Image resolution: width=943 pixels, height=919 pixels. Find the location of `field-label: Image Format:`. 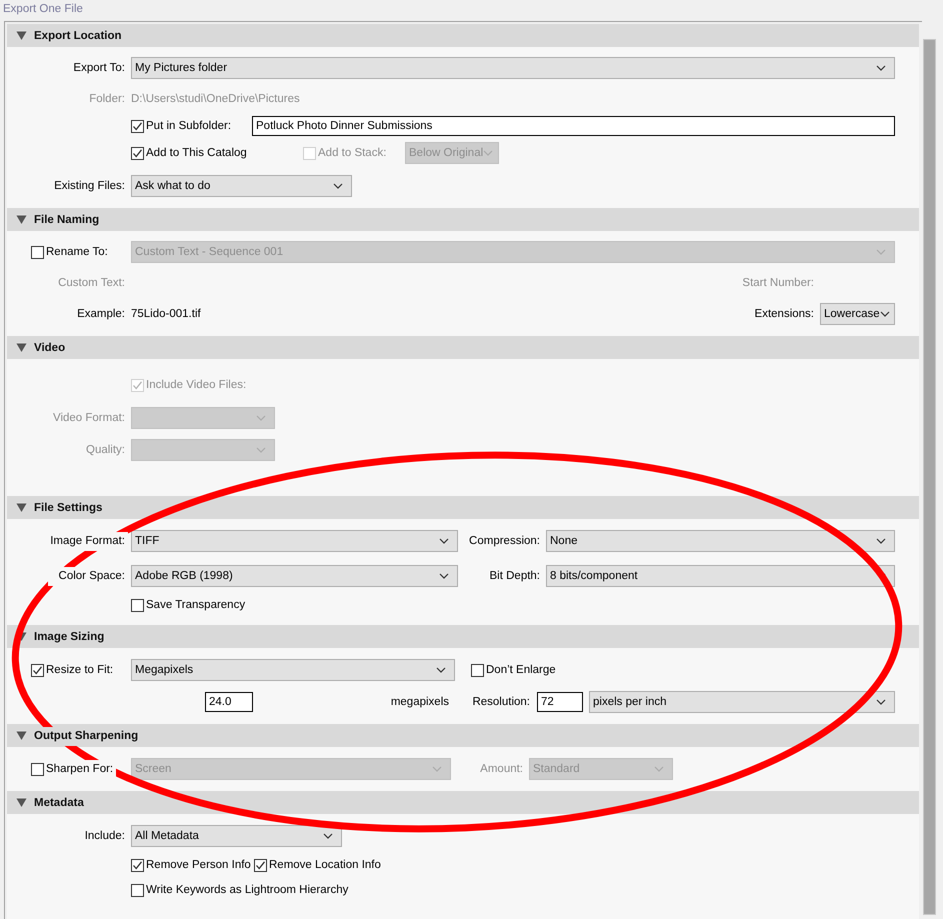

field-label: Image Format: is located at coordinates (87, 541).